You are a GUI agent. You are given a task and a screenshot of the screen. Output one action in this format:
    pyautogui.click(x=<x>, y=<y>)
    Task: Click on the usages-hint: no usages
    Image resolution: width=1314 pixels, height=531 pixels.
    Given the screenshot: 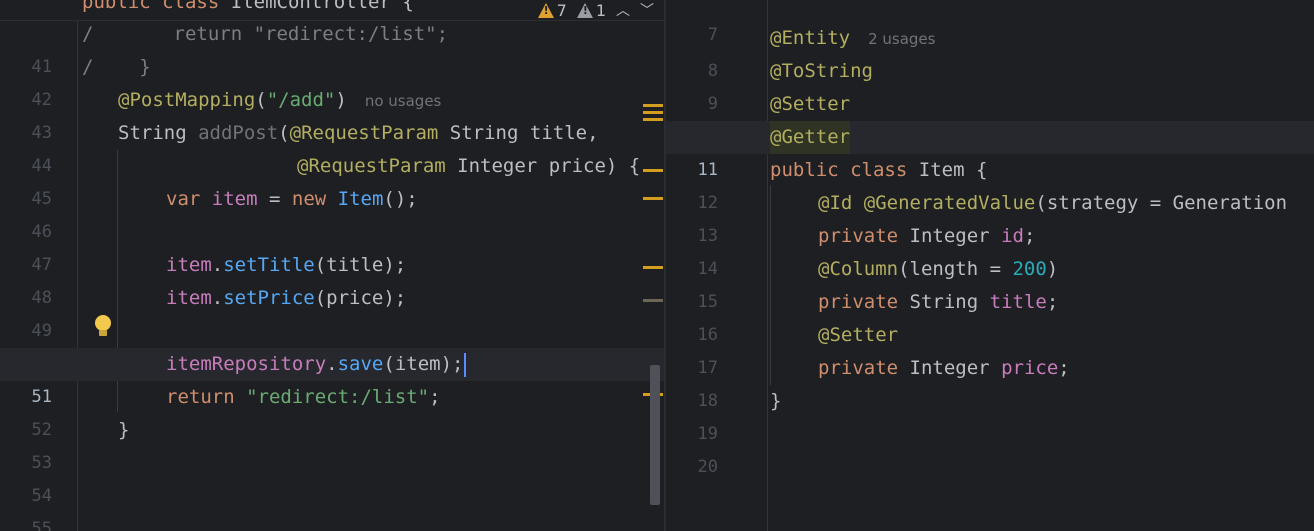 What is the action you would take?
    pyautogui.click(x=403, y=101)
    